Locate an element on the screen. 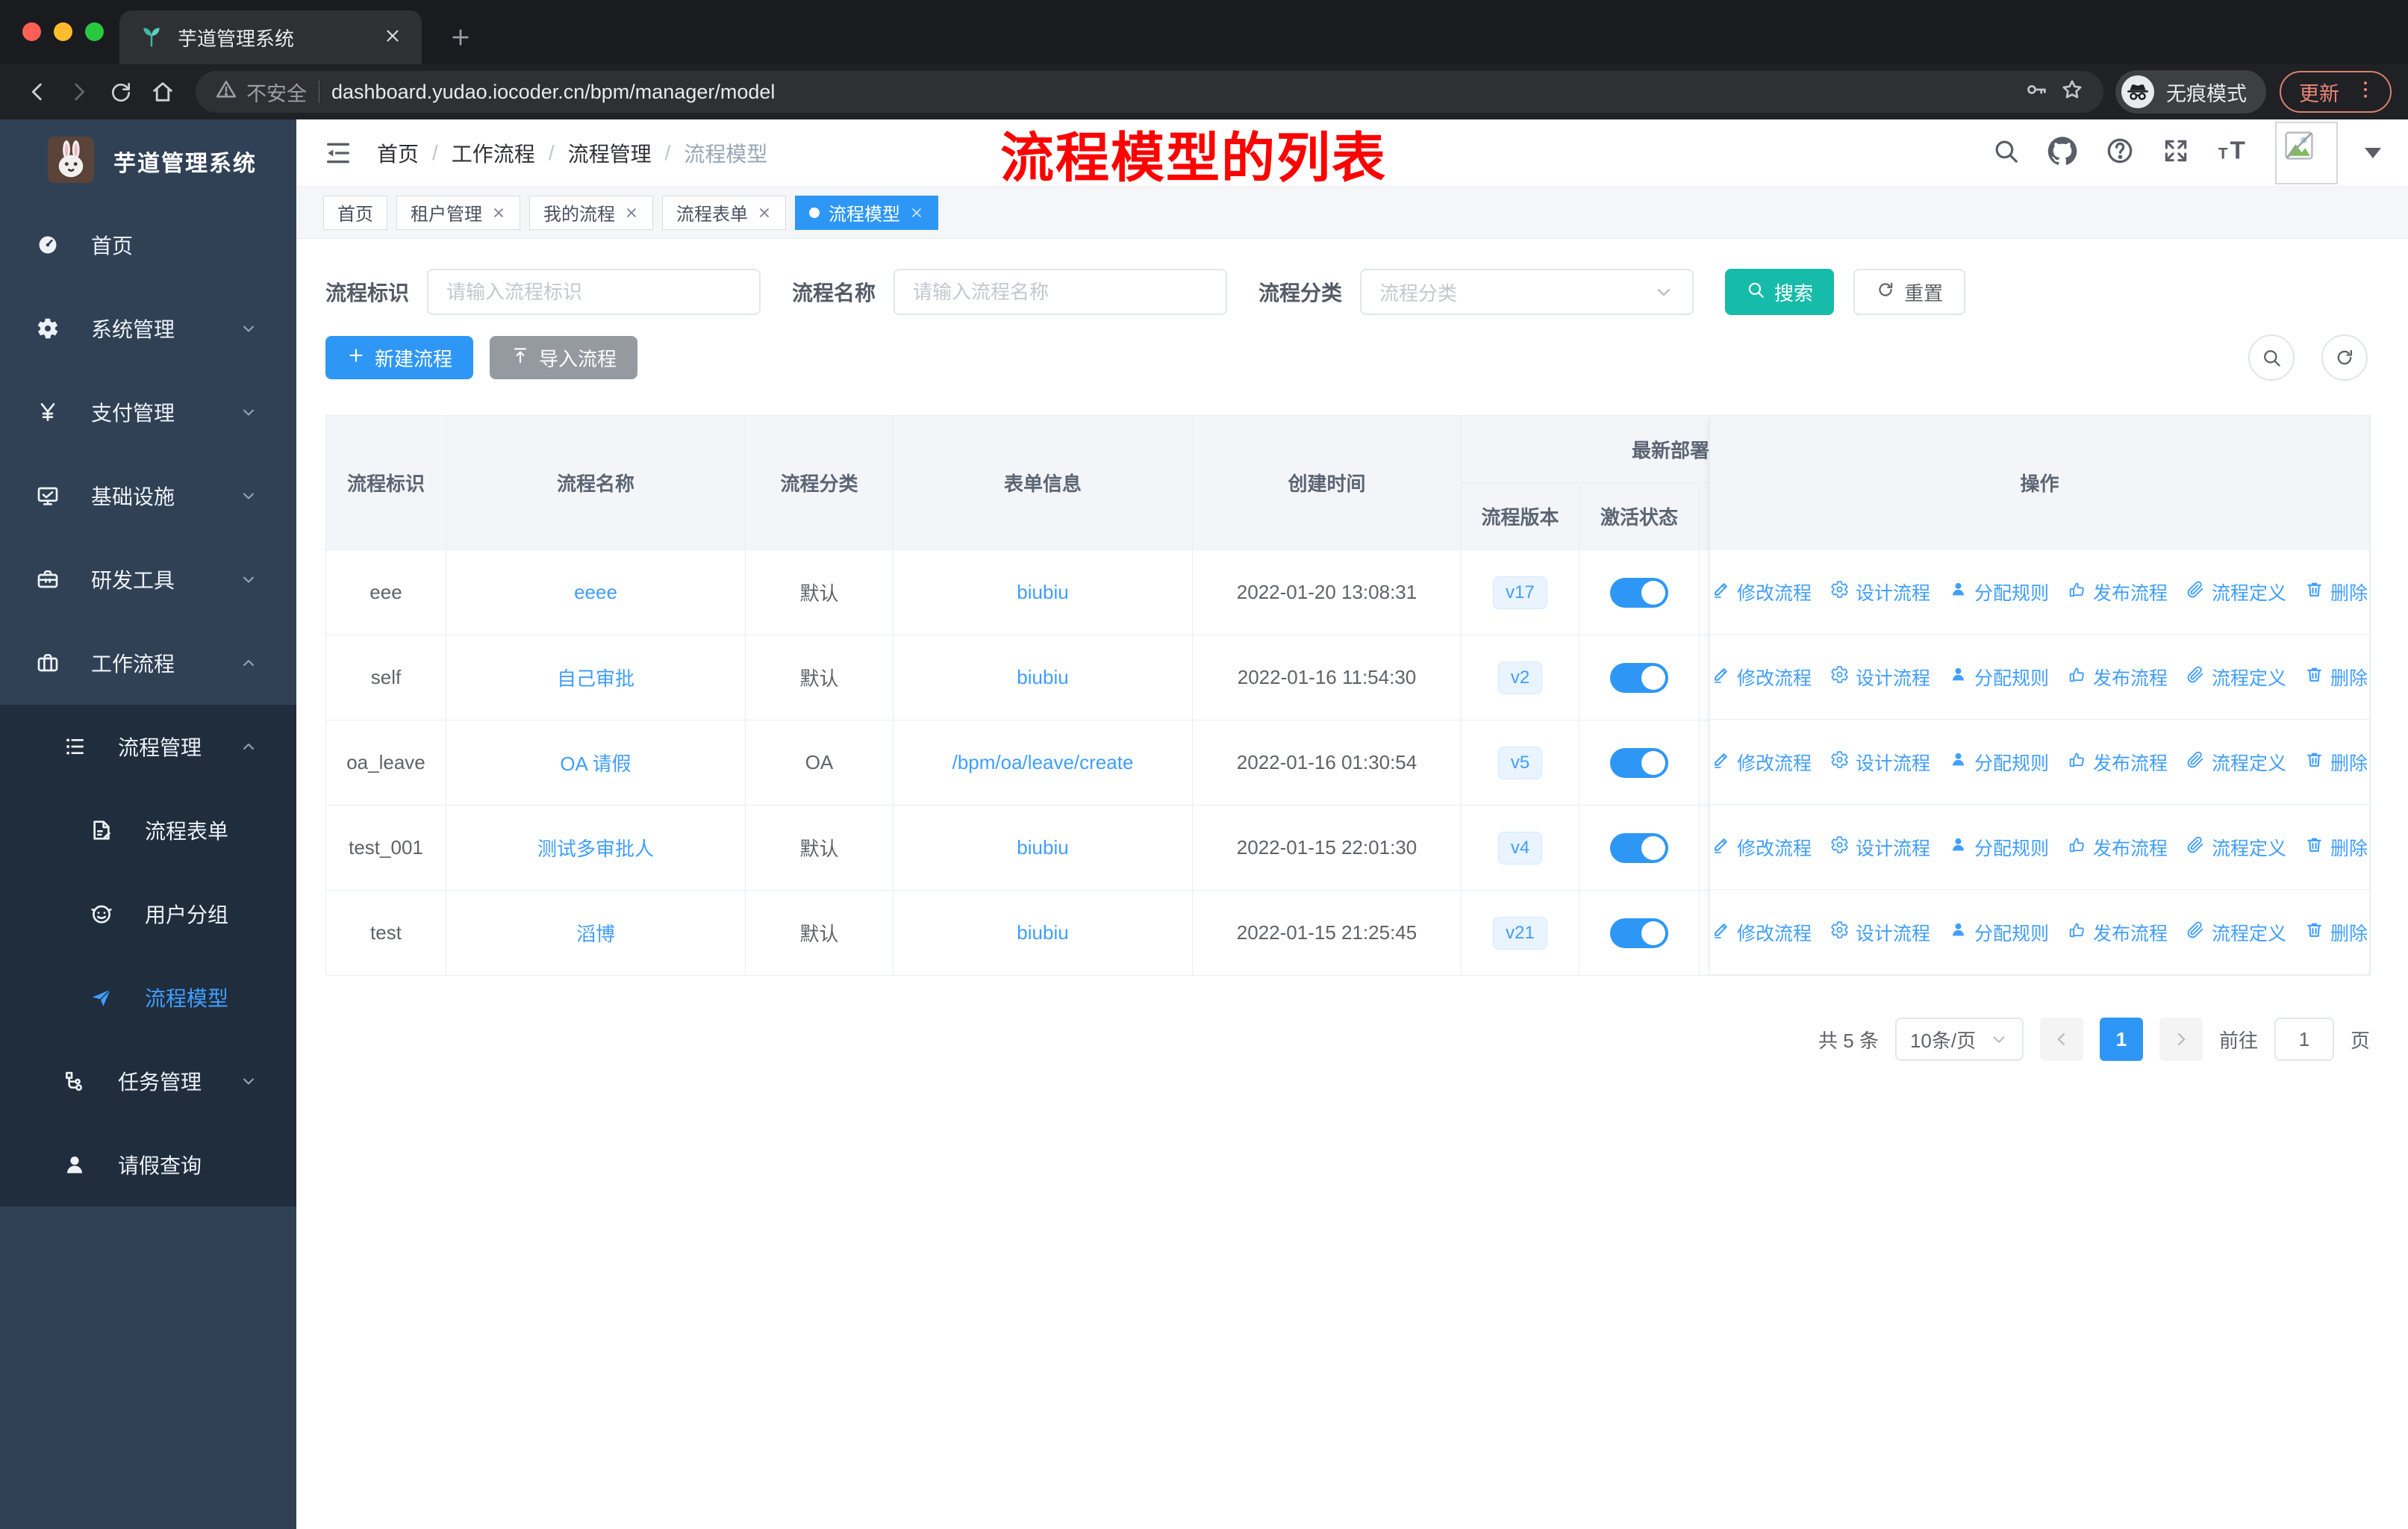  sidebar-item-流程模型: 流程模型 is located at coordinates (148, 997).